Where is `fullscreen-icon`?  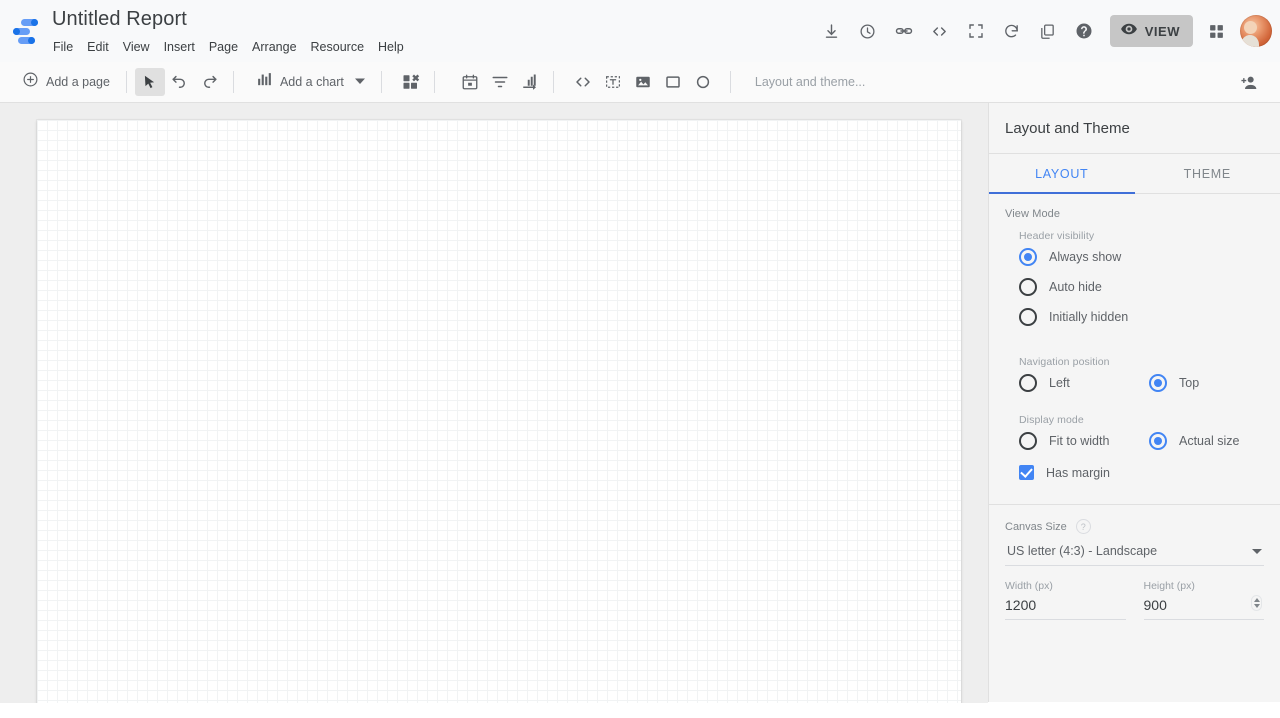 fullscreen-icon is located at coordinates (976, 31).